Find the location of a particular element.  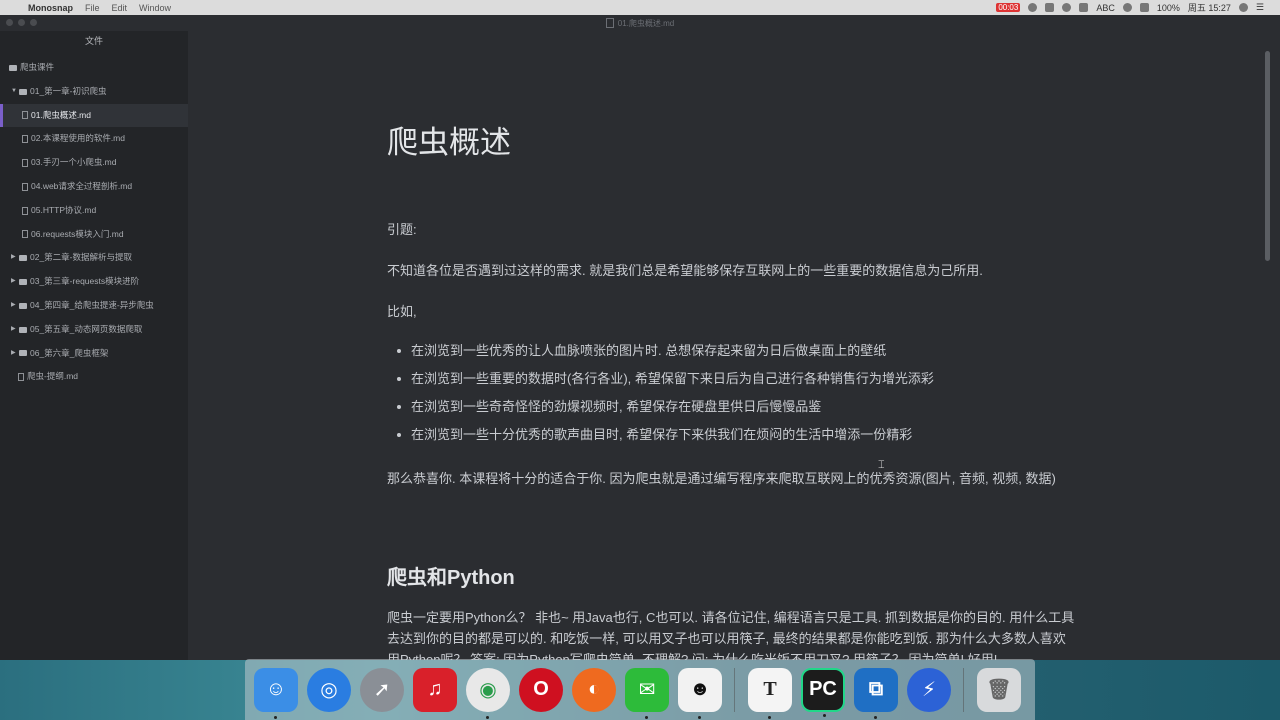

window-titlebar: 01.爬虫概述.md is located at coordinates (640, 23).